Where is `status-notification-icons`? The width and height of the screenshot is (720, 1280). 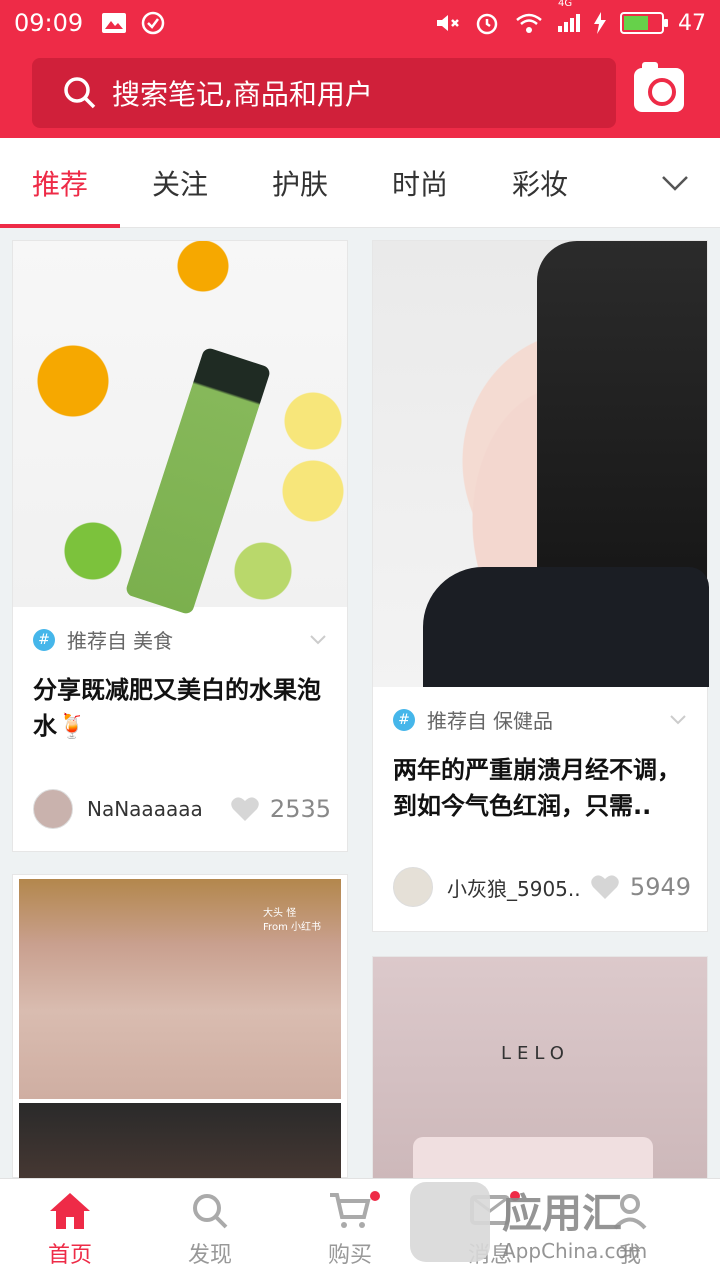 status-notification-icons is located at coordinates (133, 23).